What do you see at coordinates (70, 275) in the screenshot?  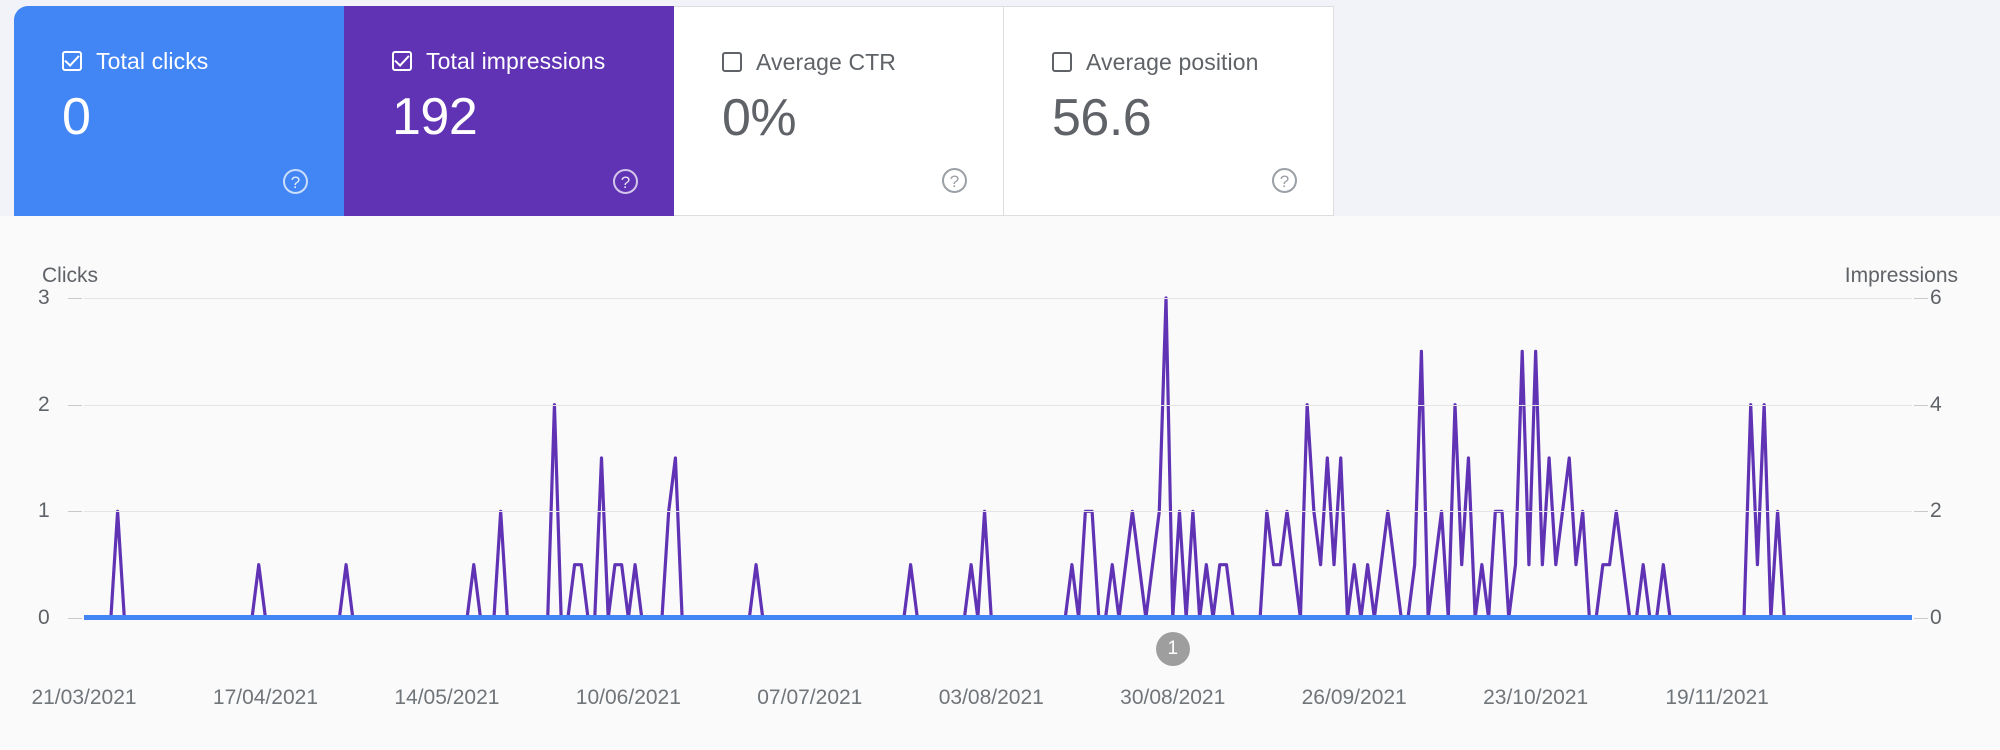 I see `left-axis-title: Clicks` at bounding box center [70, 275].